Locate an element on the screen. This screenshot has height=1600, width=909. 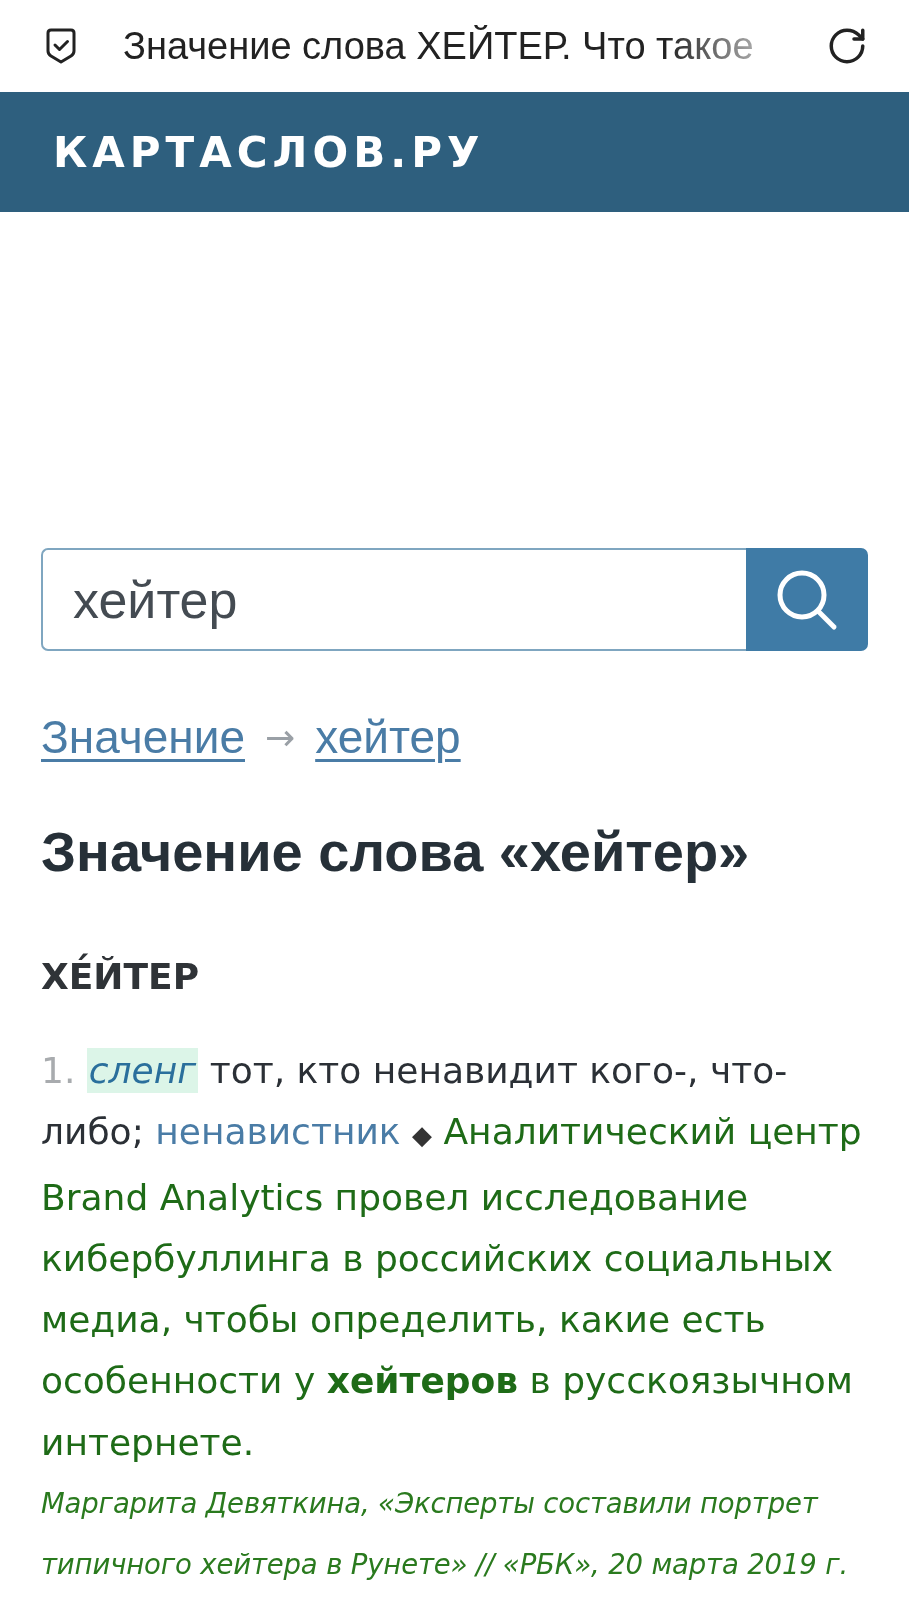
breadcrumb-link: хейтер is located at coordinates (388, 737).